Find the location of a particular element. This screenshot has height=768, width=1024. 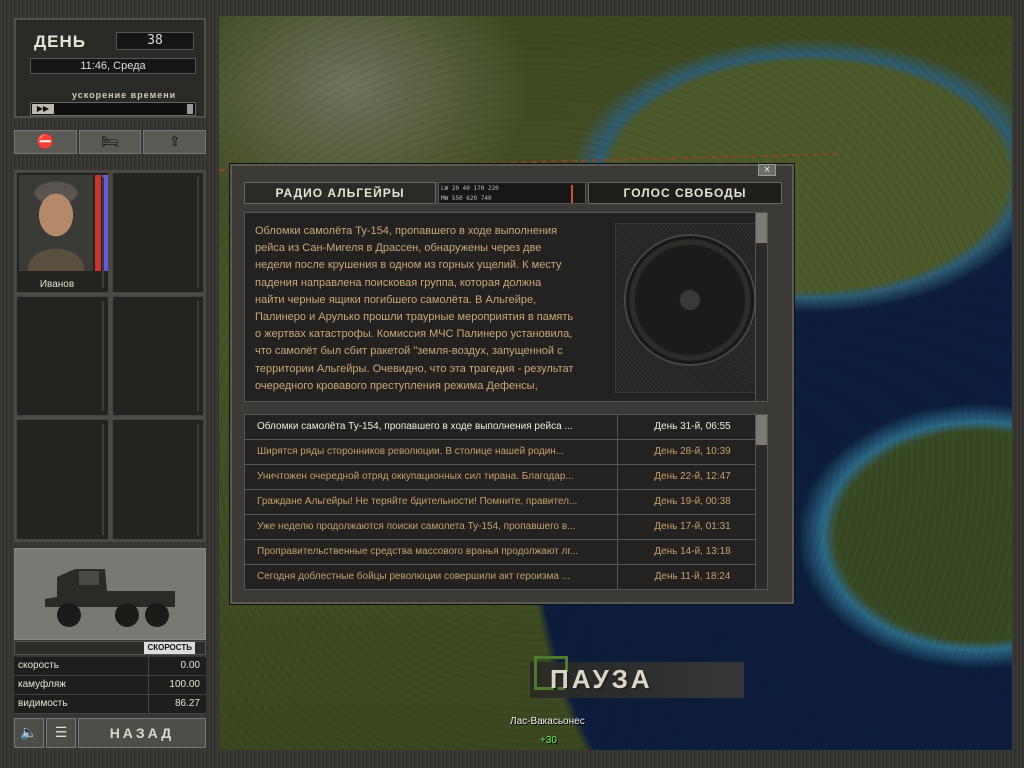

pause-banner: ПАУЗА is located at coordinates (637, 677).